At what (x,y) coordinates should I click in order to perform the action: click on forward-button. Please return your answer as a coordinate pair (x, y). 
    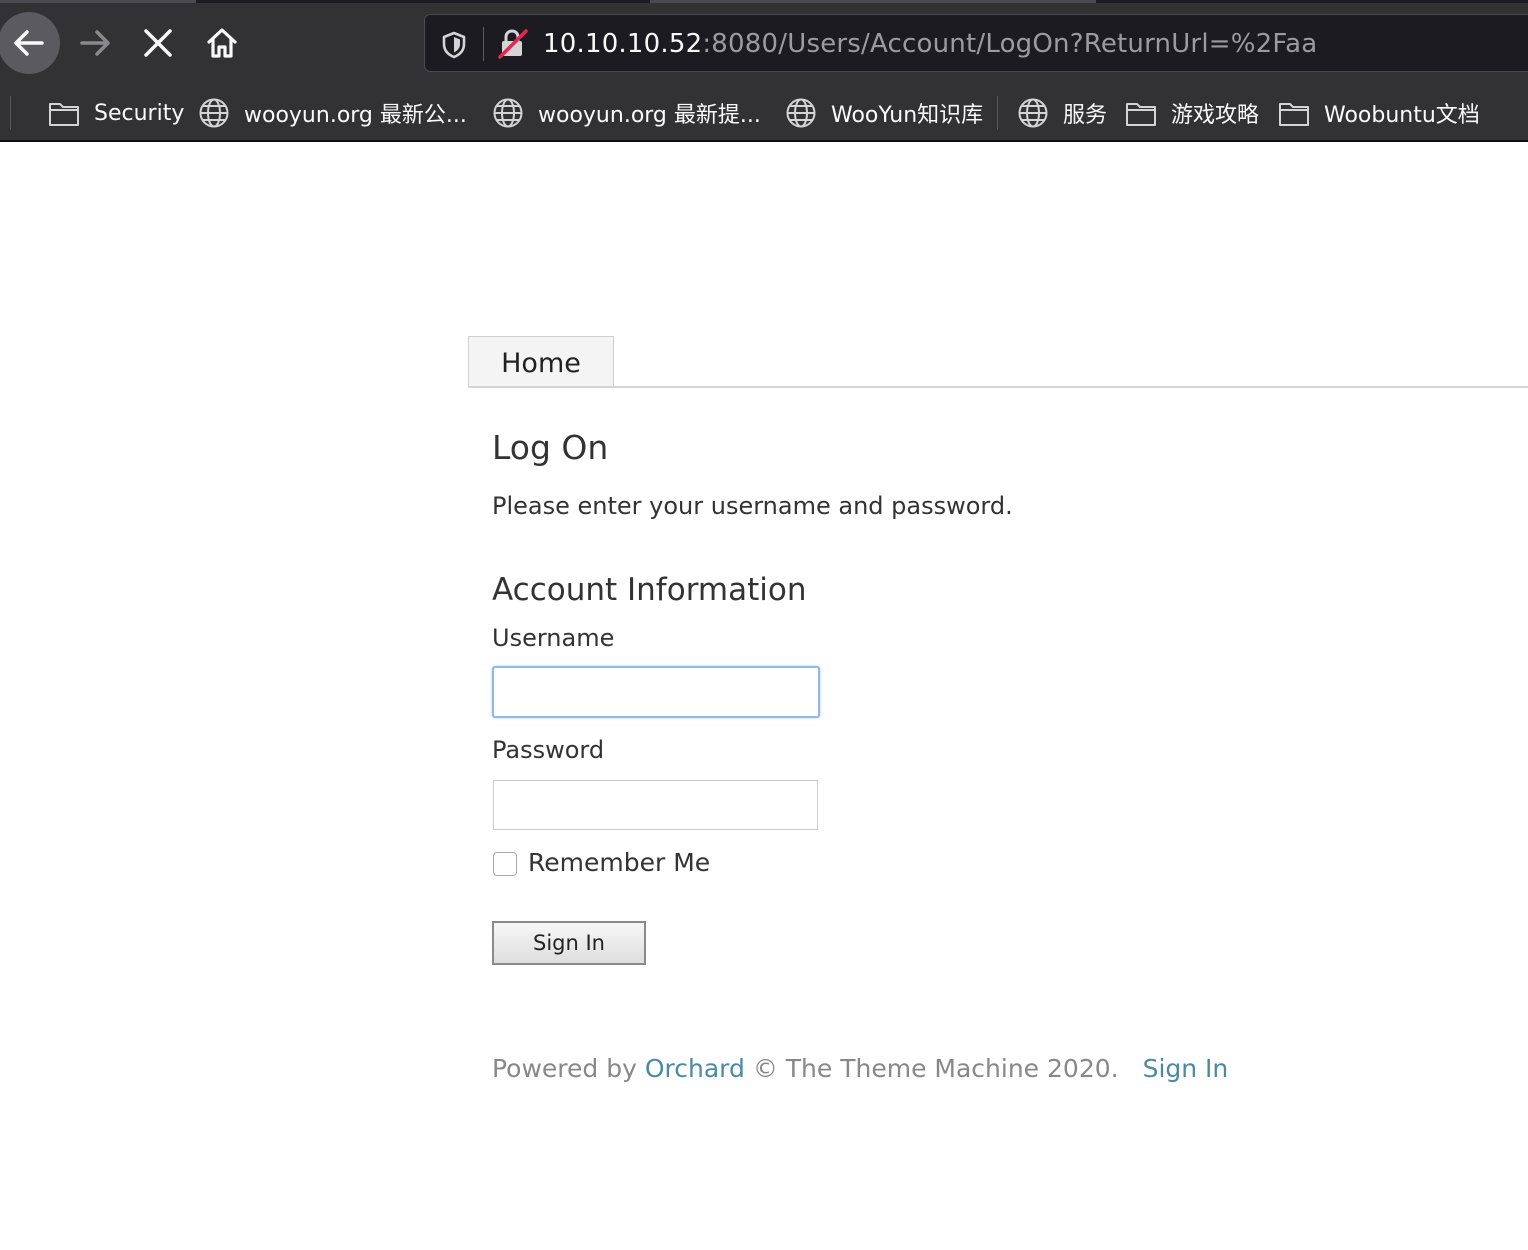
    Looking at the image, I should click on (95, 43).